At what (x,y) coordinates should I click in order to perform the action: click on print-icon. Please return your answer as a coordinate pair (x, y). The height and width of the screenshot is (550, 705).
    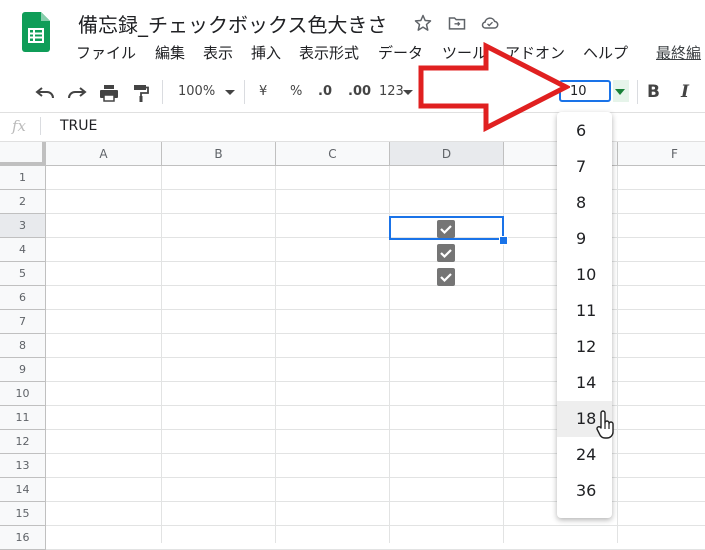
    Looking at the image, I should click on (109, 93).